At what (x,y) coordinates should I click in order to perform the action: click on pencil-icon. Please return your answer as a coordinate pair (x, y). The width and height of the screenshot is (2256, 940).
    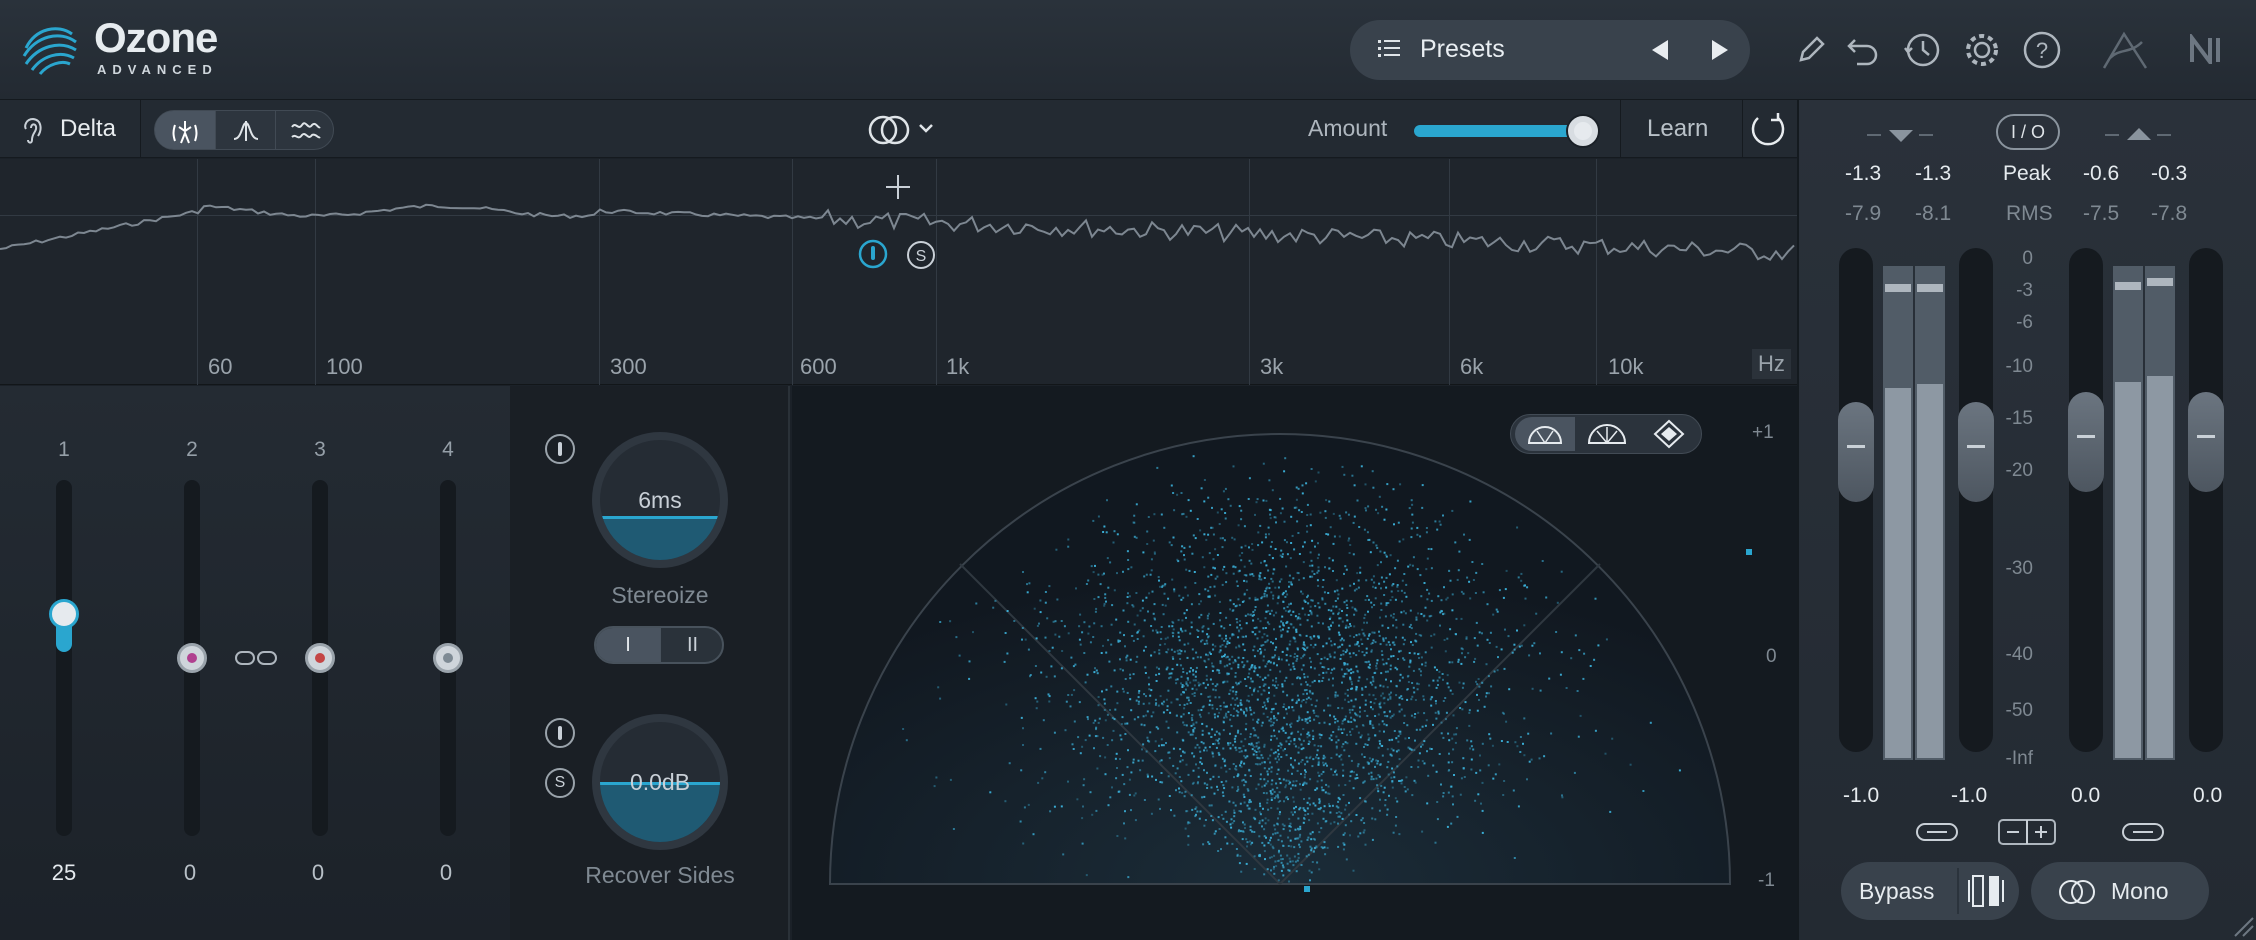
    Looking at the image, I should click on (1812, 51).